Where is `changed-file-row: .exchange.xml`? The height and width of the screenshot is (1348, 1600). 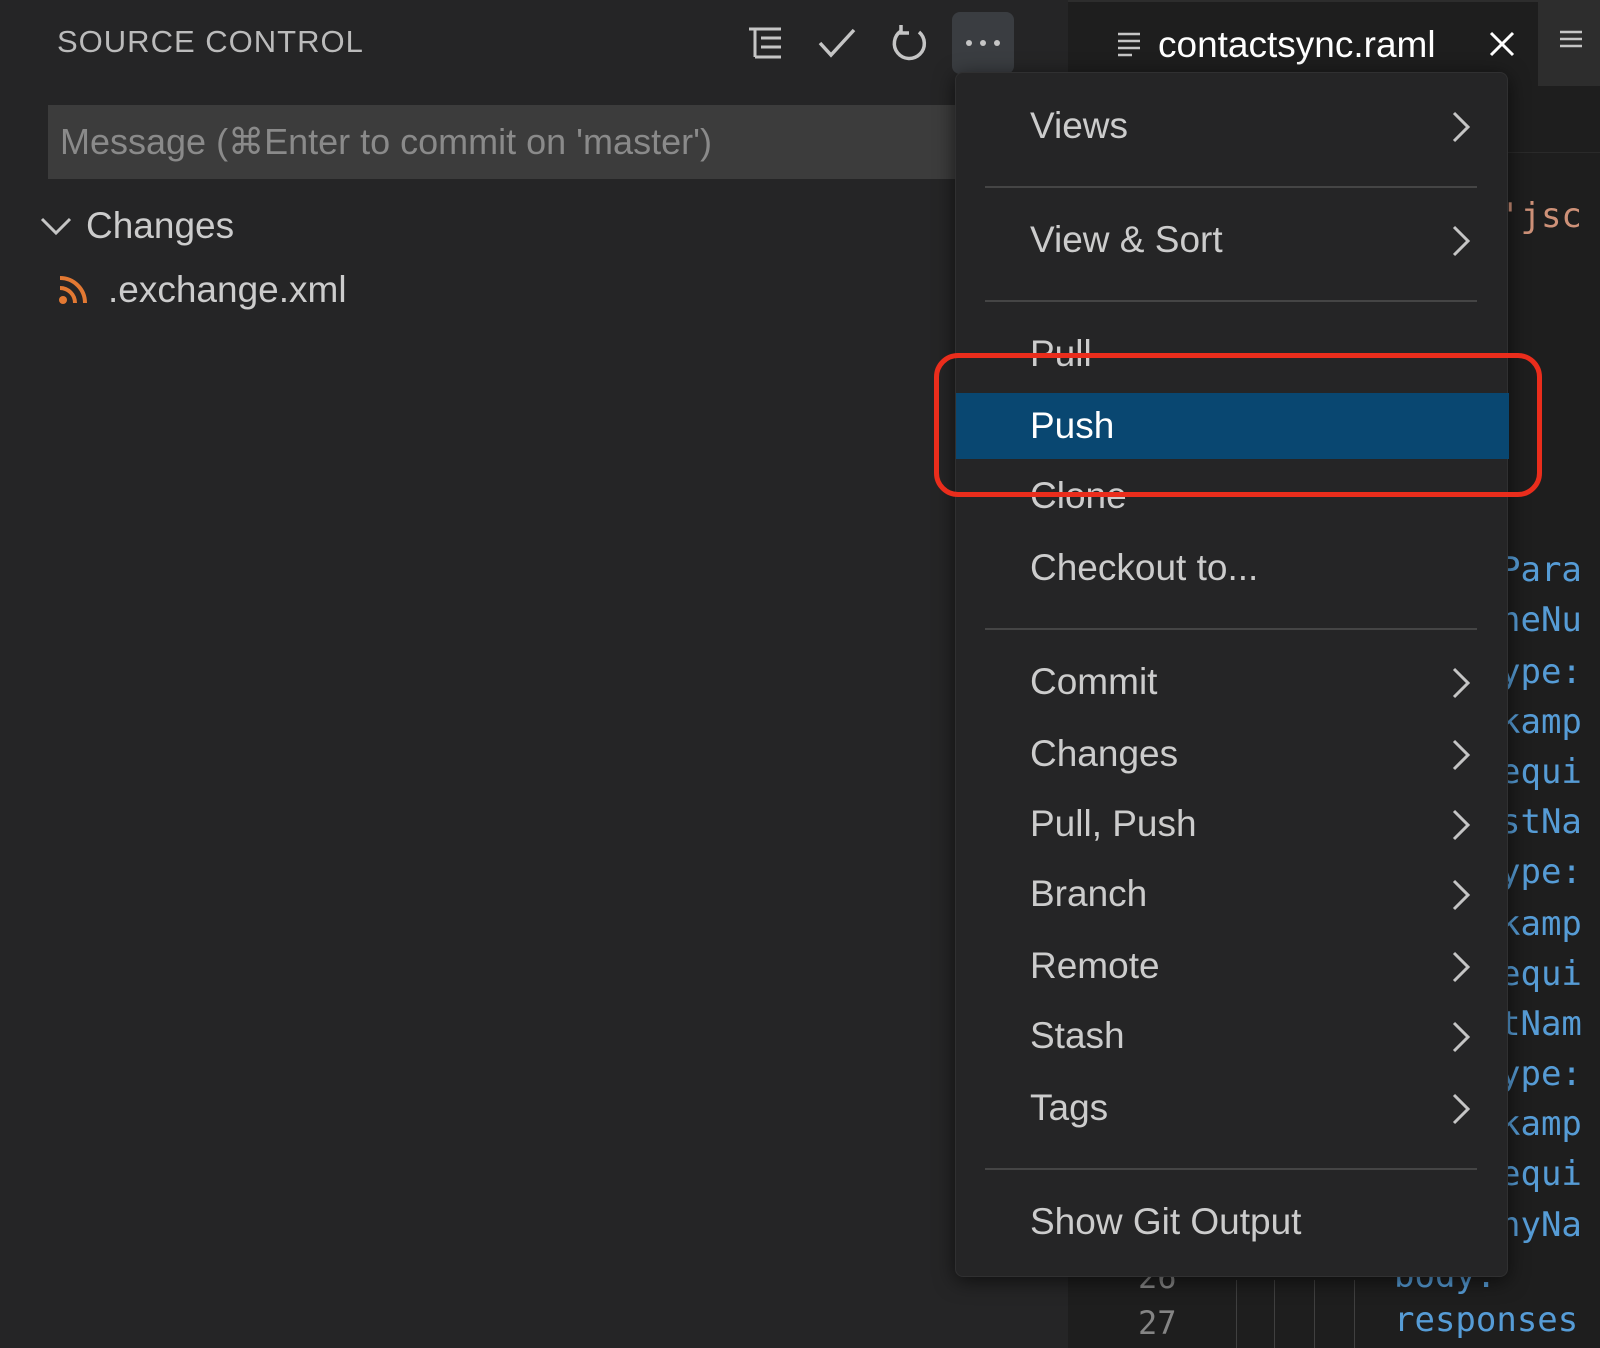 changed-file-row: .exchange.xml is located at coordinates (506, 290).